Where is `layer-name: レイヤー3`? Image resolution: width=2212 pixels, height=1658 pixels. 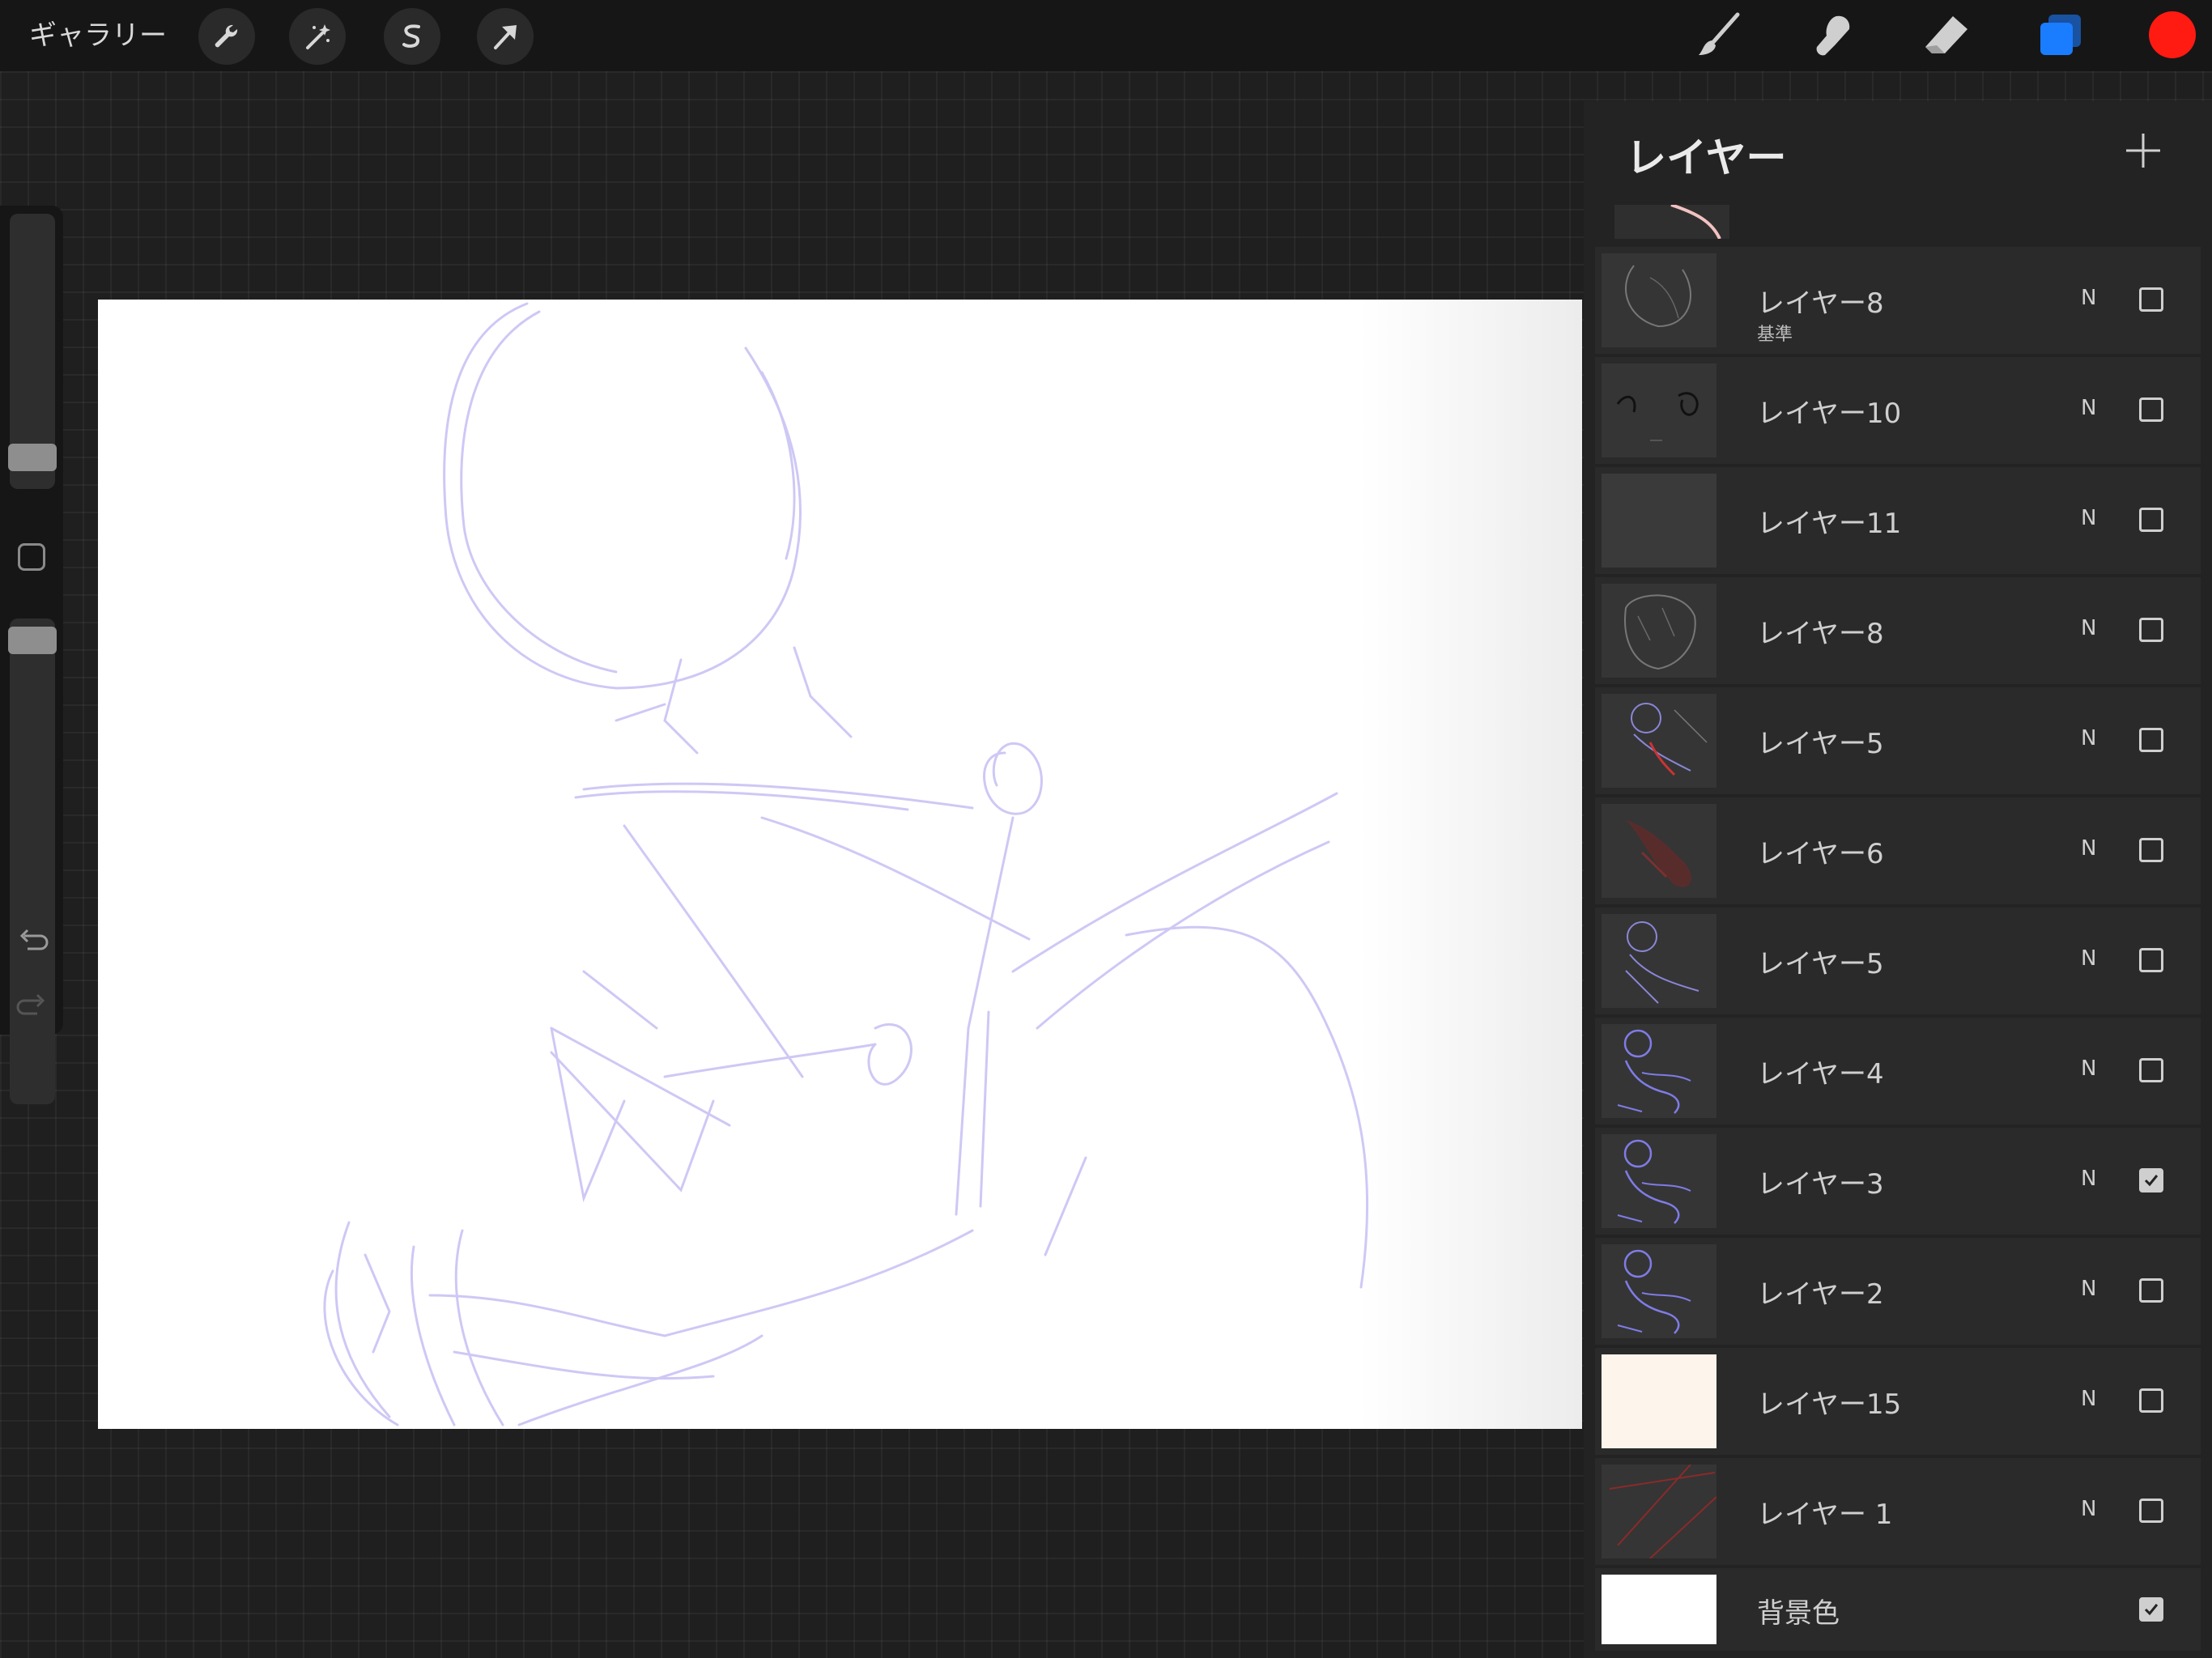
layer-name: レイヤー3 is located at coordinates (1821, 1184).